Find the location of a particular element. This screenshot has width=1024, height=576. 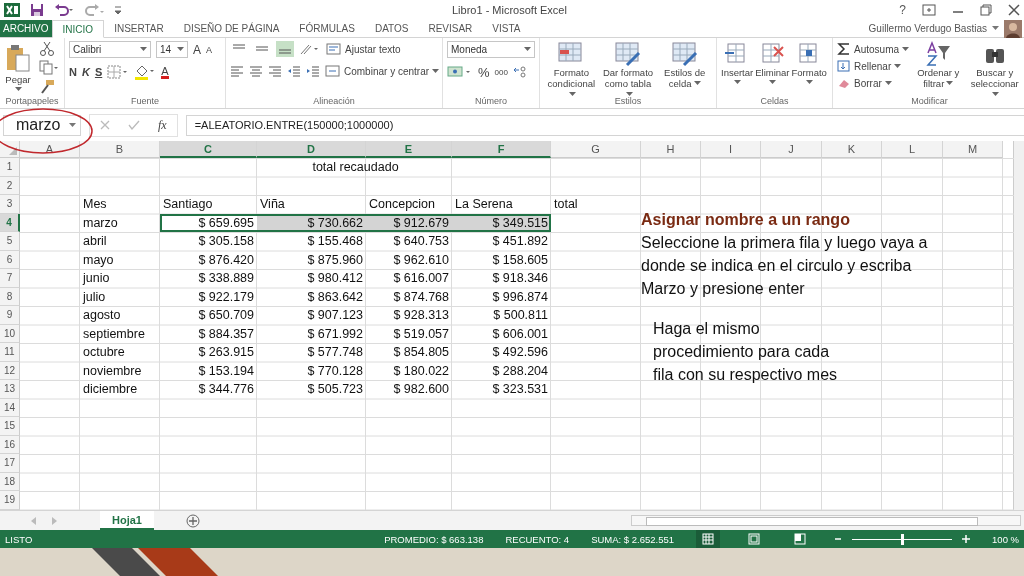

column-header: B is located at coordinates (120, 149).